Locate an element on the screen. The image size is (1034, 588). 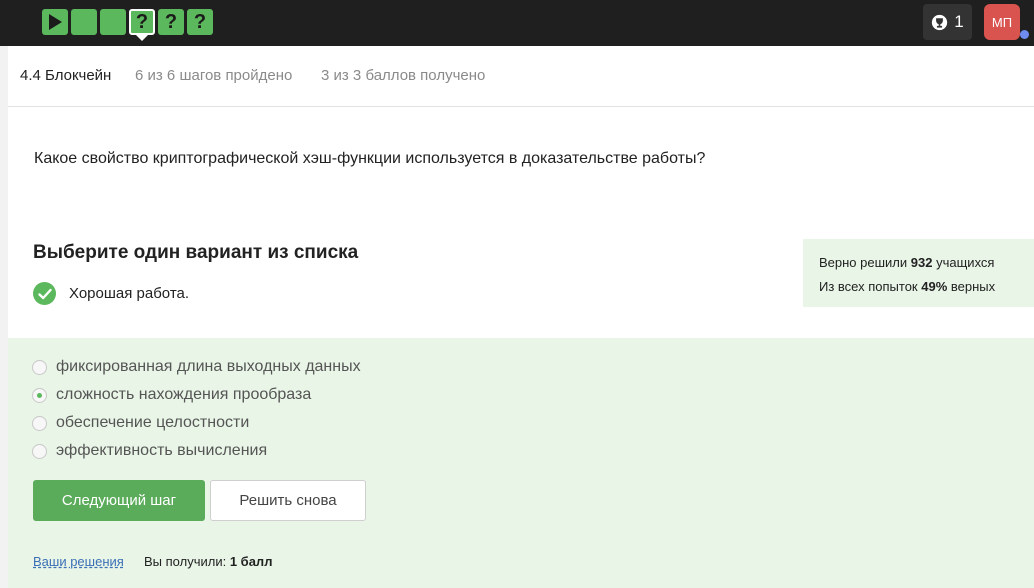
achievements-button: 1 is located at coordinates (947, 22).